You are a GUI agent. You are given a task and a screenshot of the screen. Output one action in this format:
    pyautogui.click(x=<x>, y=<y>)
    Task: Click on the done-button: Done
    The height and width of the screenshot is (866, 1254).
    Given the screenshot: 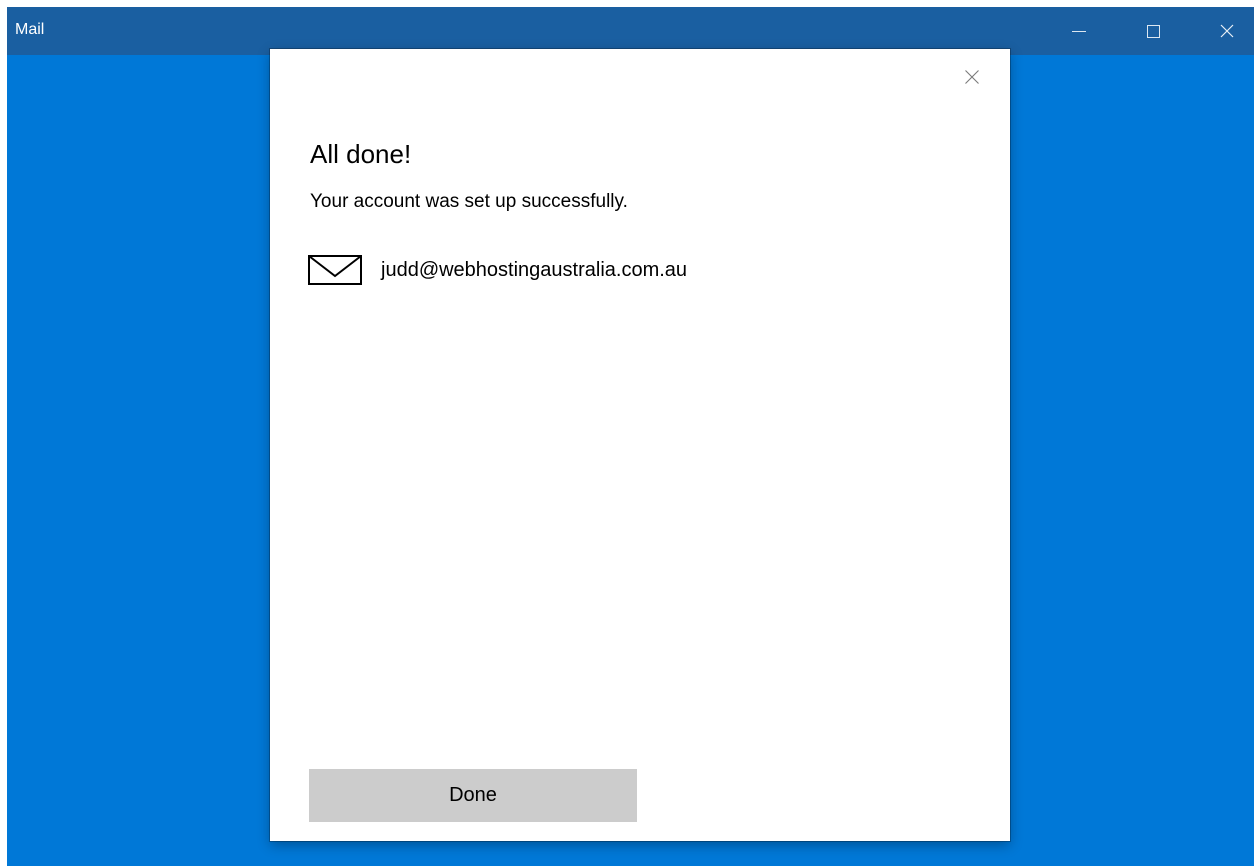 What is the action you would take?
    pyautogui.click(x=473, y=795)
    